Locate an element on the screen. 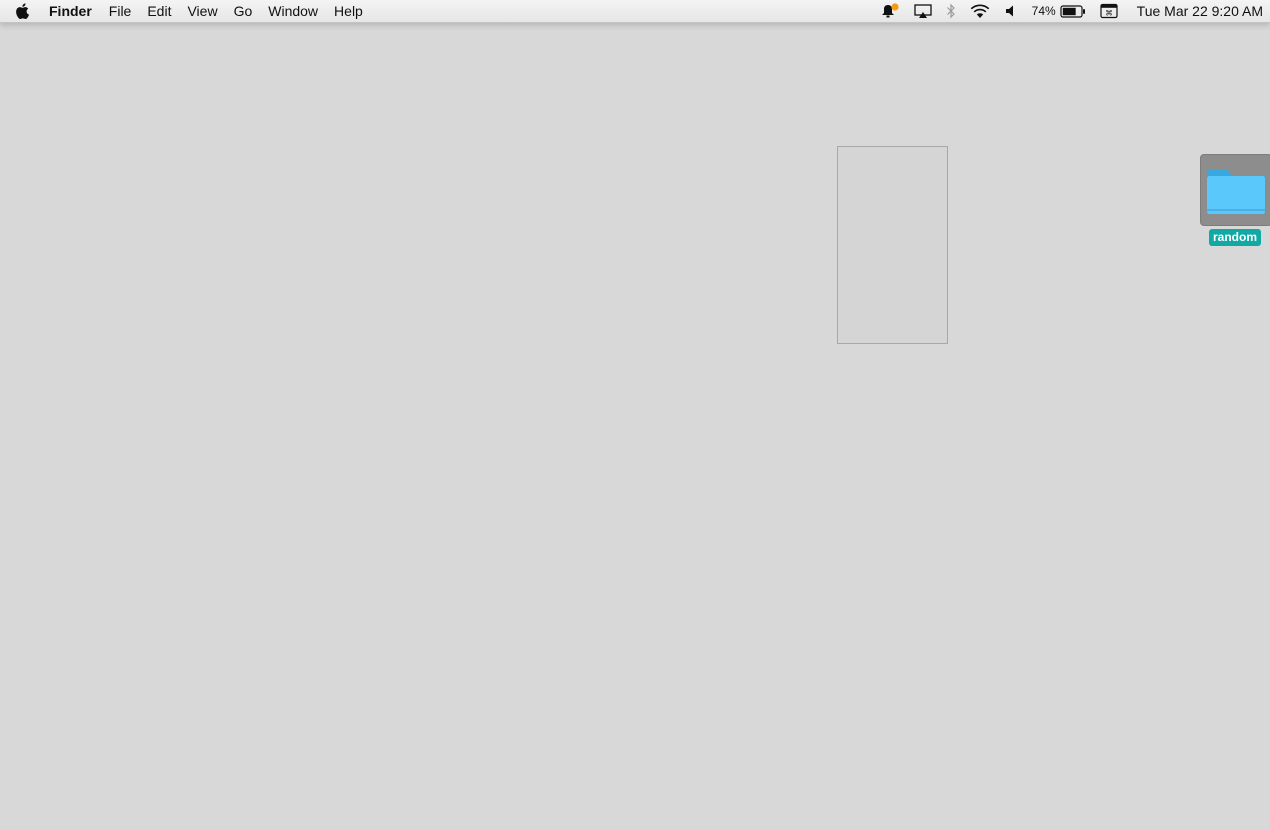 The height and width of the screenshot is (830, 1270). input-menu-icon: ⌘ is located at coordinates (1109, 11).